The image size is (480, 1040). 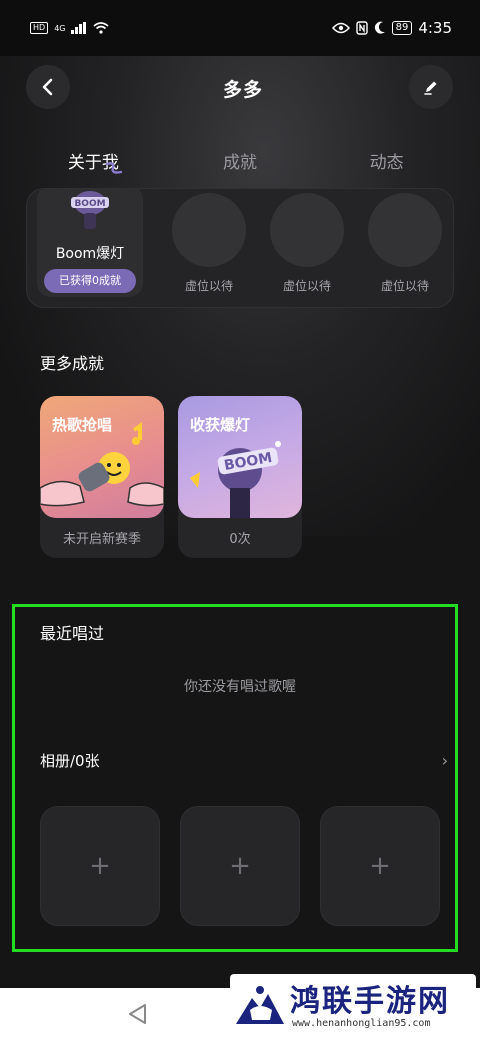 What do you see at coordinates (101, 28) in the screenshot?
I see `wifi-icon` at bounding box center [101, 28].